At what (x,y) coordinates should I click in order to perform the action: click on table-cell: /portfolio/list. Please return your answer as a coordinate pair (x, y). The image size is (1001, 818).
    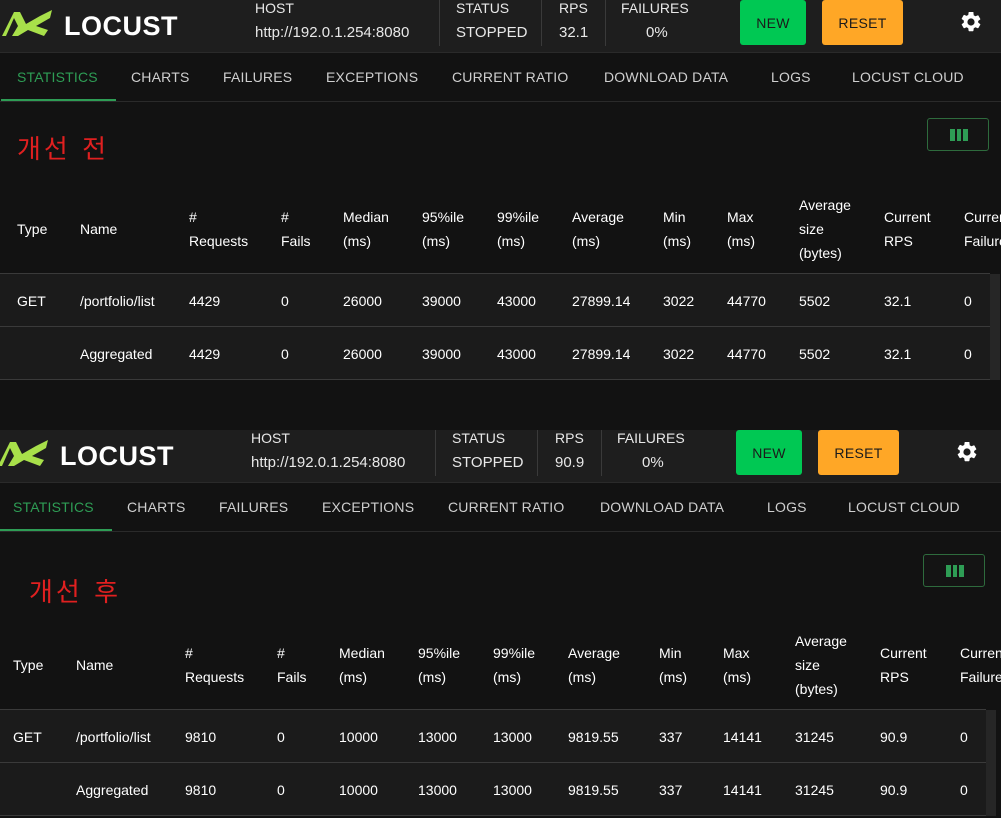
    Looking at the image, I should click on (113, 737).